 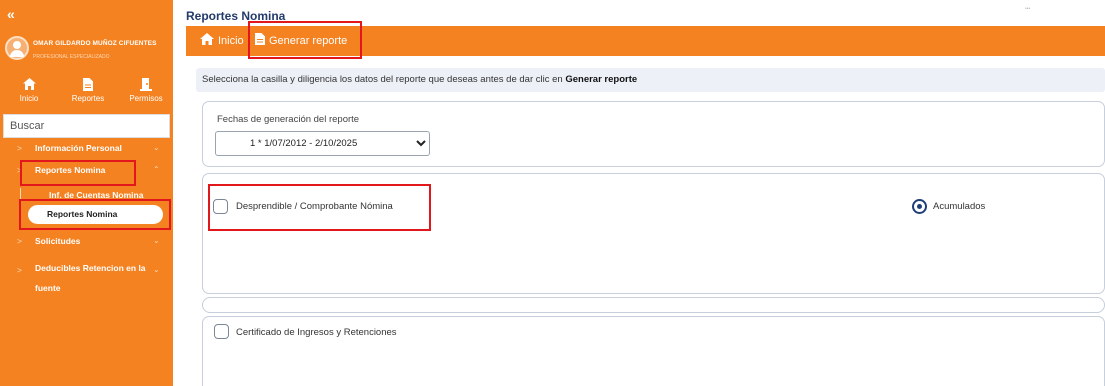 I want to click on acumulados-radio, so click(x=919, y=206).